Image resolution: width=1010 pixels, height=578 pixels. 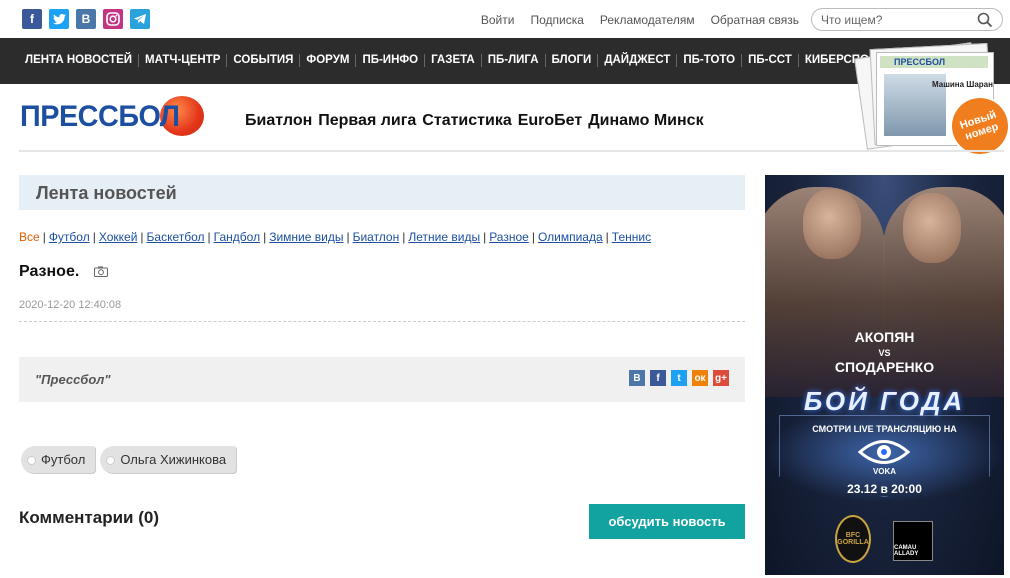 I want to click on fighter-right-head, so click(x=932, y=228).